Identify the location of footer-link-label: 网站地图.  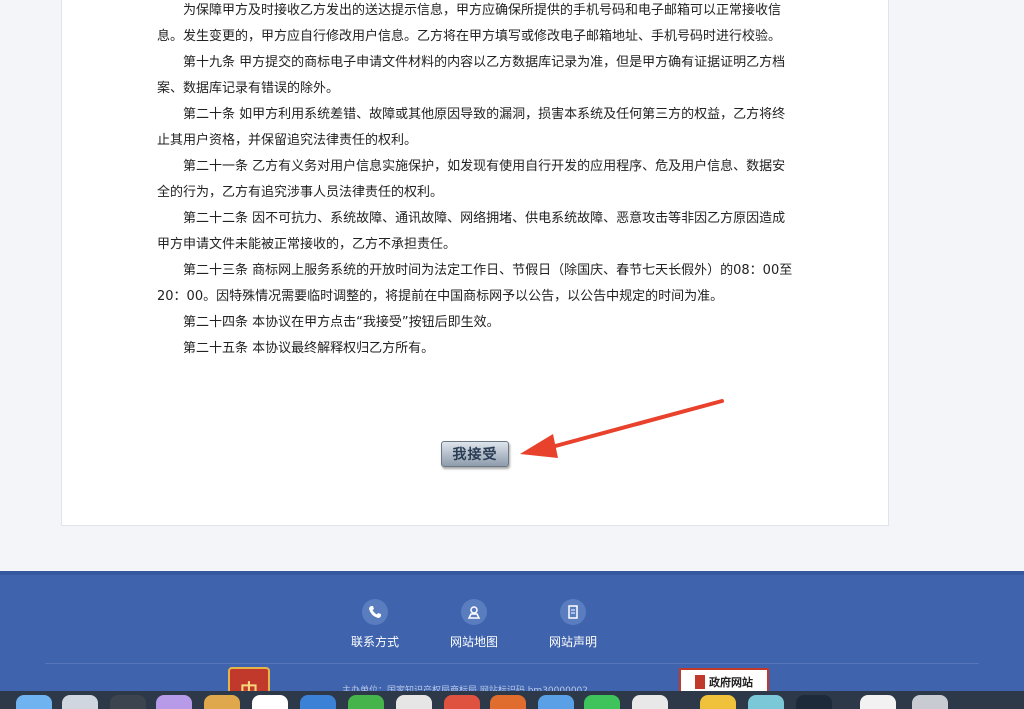
(473, 642).